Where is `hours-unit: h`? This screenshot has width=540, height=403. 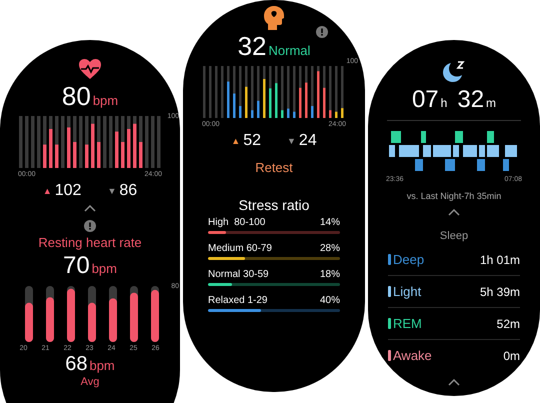
hours-unit: h is located at coordinates (444, 103).